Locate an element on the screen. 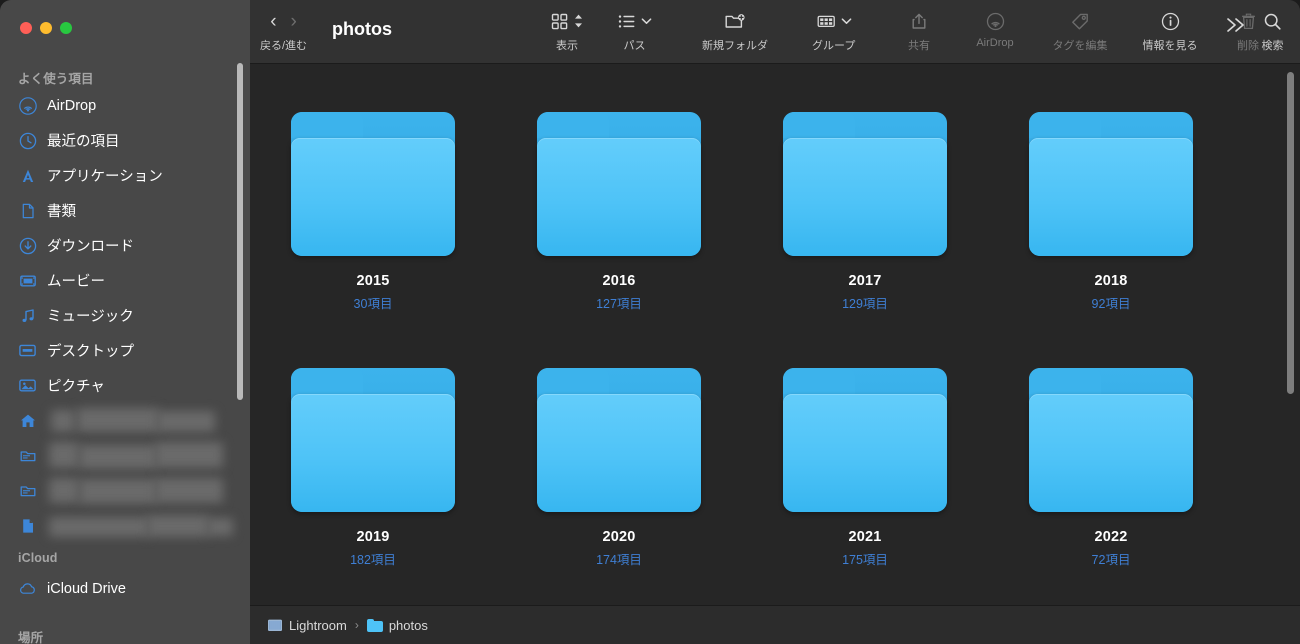  sidebar-section-icloud: iCloud is located at coordinates (28, 558).